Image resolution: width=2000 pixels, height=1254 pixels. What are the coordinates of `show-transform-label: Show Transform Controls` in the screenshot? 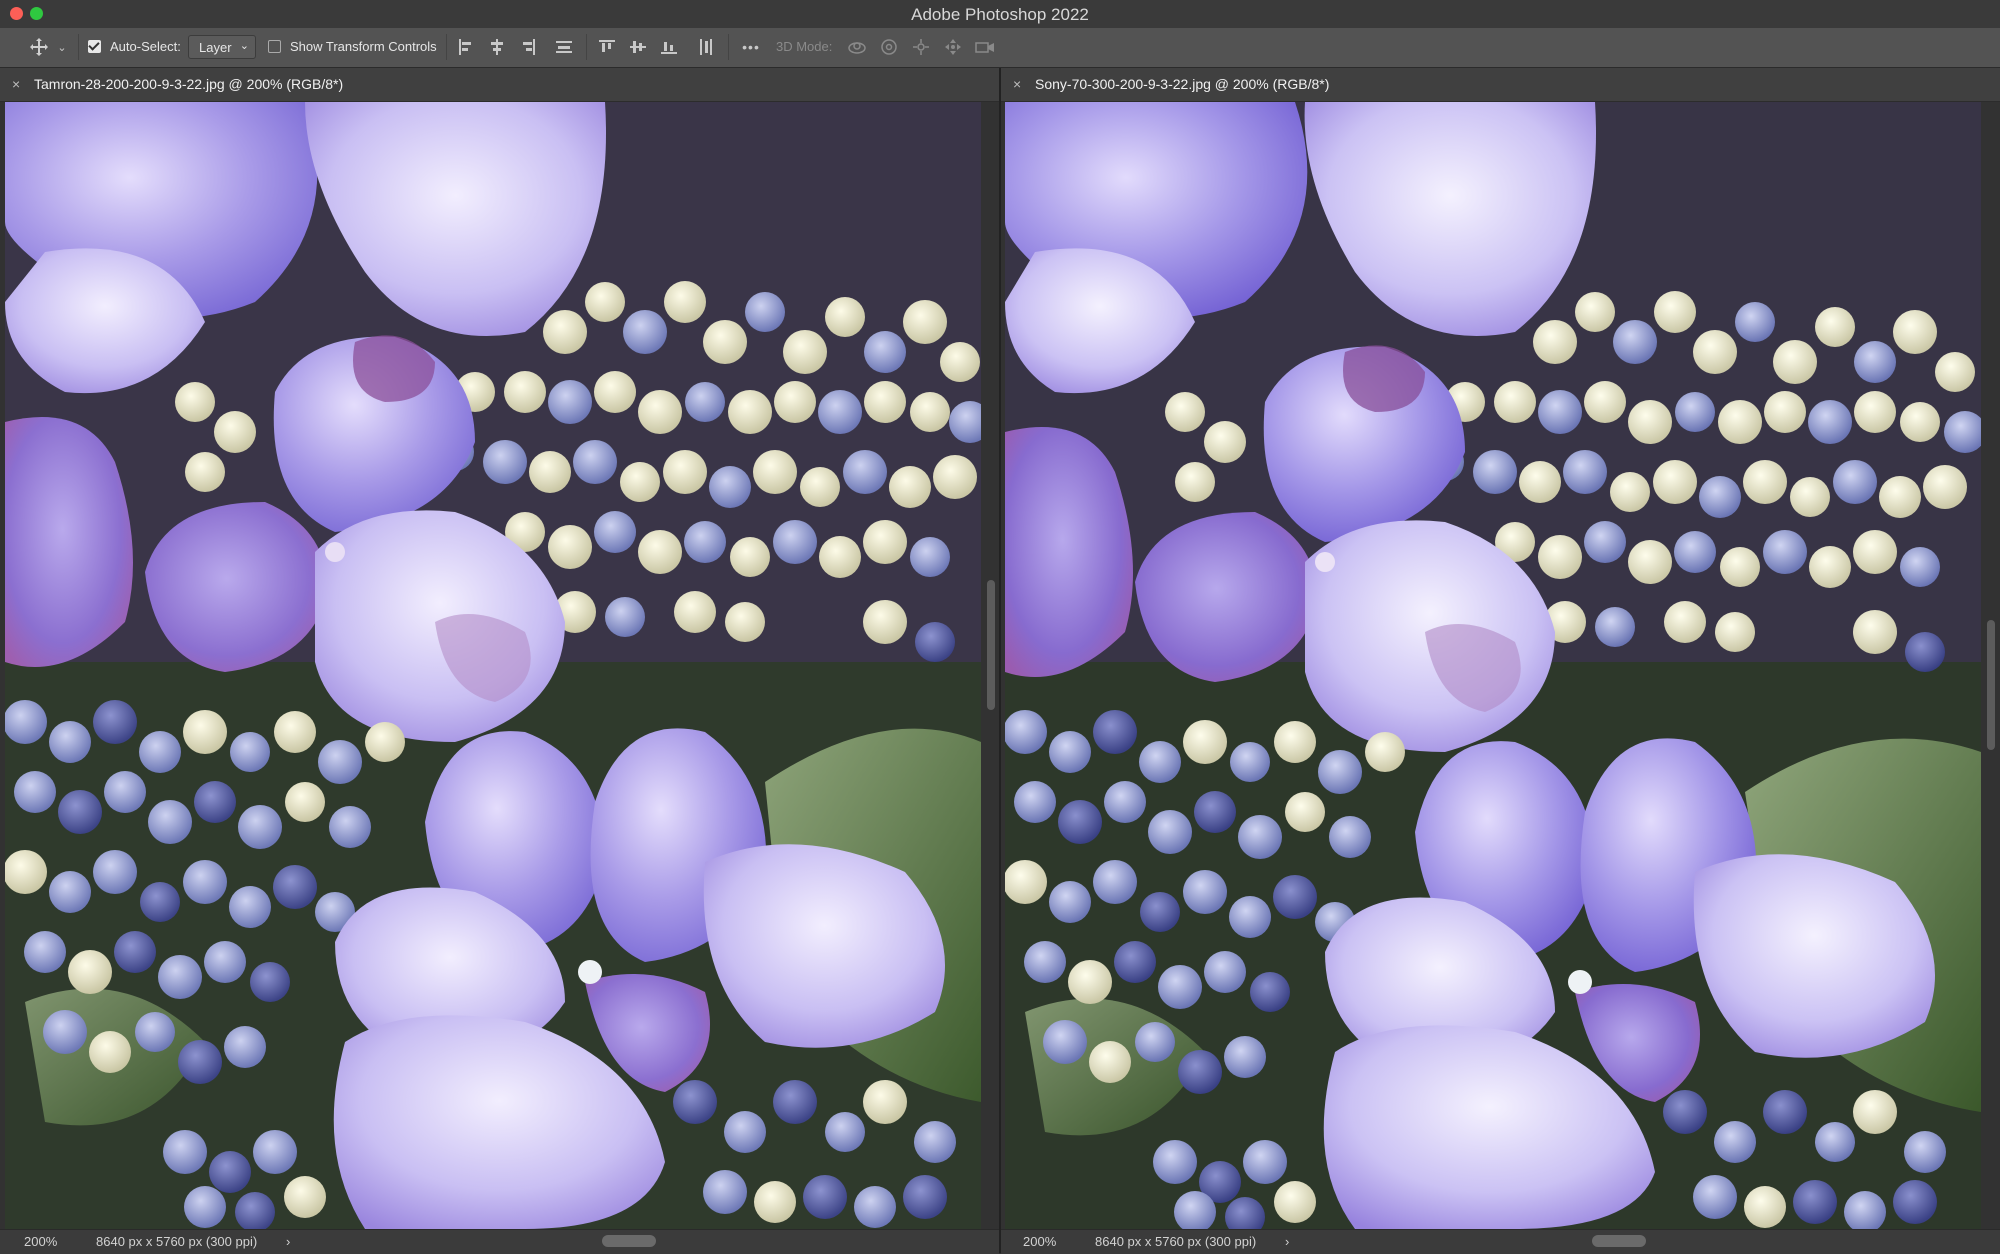 It's located at (363, 46).